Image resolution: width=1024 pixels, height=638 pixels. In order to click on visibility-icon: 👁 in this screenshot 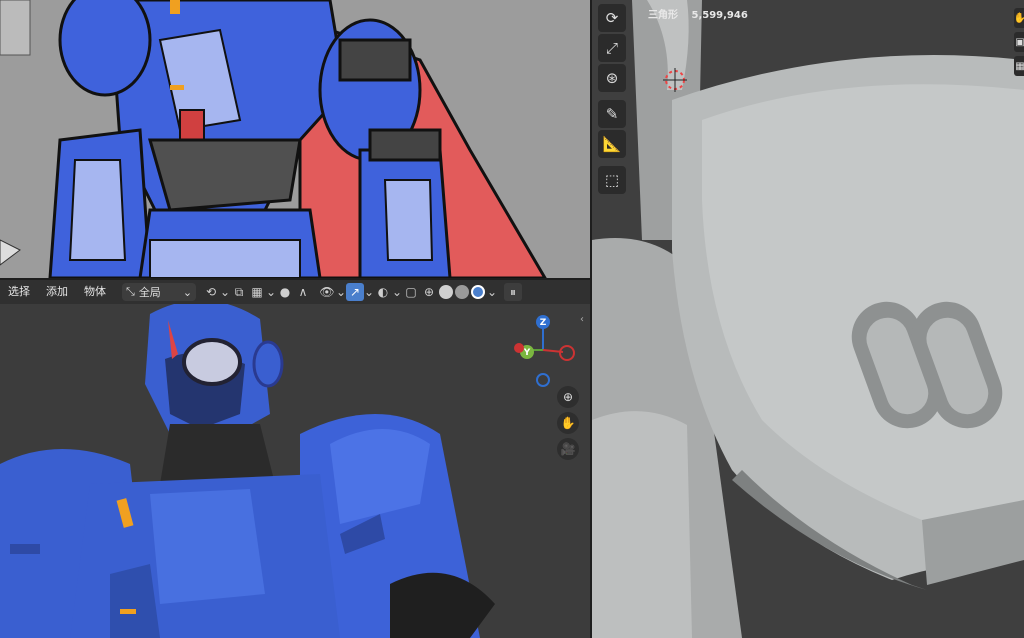, I will do `click(327, 292)`.